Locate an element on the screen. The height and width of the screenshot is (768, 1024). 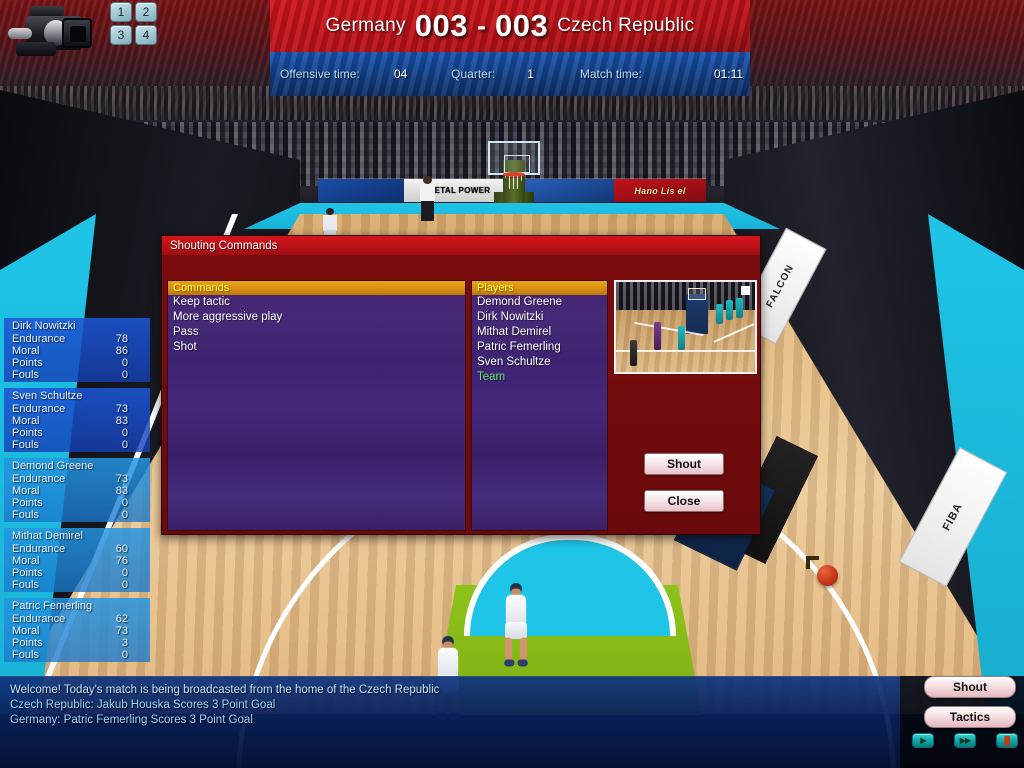
ad-board-4: Hano Lis el is located at coordinates (660, 190).